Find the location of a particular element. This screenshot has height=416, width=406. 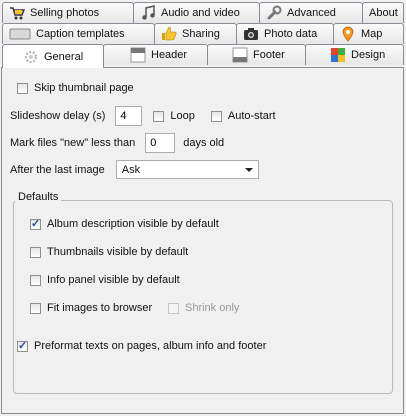

caption-icon is located at coordinates (20, 34).